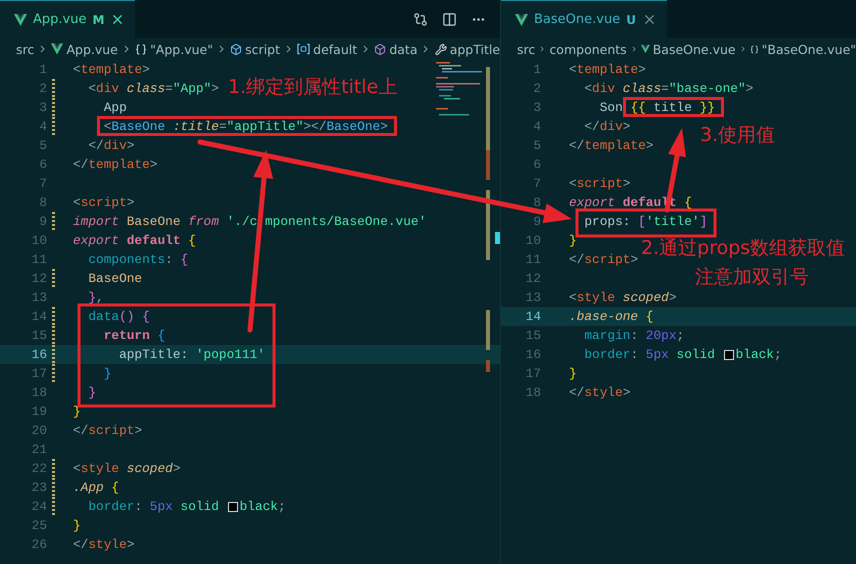 The width and height of the screenshot is (856, 564). Describe the element at coordinates (38, 544) in the screenshot. I see `line-number: 26` at that location.